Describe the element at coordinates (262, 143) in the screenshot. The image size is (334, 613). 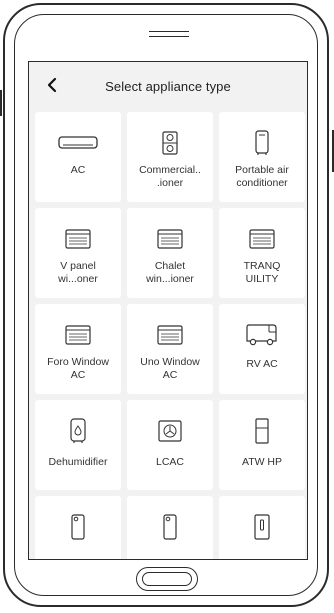
I see `portable-ac-icon` at that location.